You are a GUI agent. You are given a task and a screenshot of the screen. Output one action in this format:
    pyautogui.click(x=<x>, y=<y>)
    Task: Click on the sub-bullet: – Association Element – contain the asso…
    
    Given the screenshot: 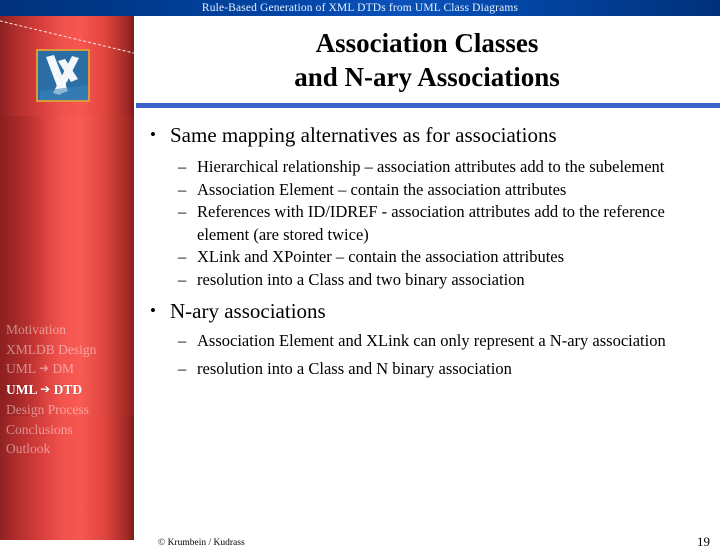 What is the action you would take?
    pyautogui.click(x=449, y=190)
    